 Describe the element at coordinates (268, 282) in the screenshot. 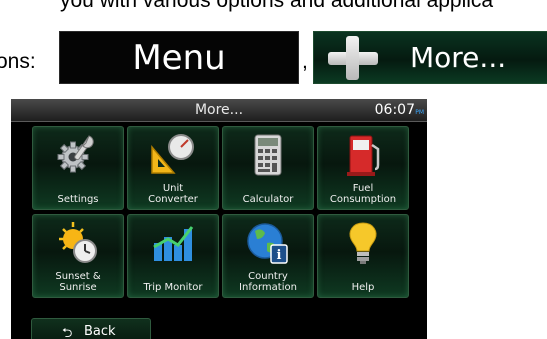

I see `tile-label: Country Information` at that location.